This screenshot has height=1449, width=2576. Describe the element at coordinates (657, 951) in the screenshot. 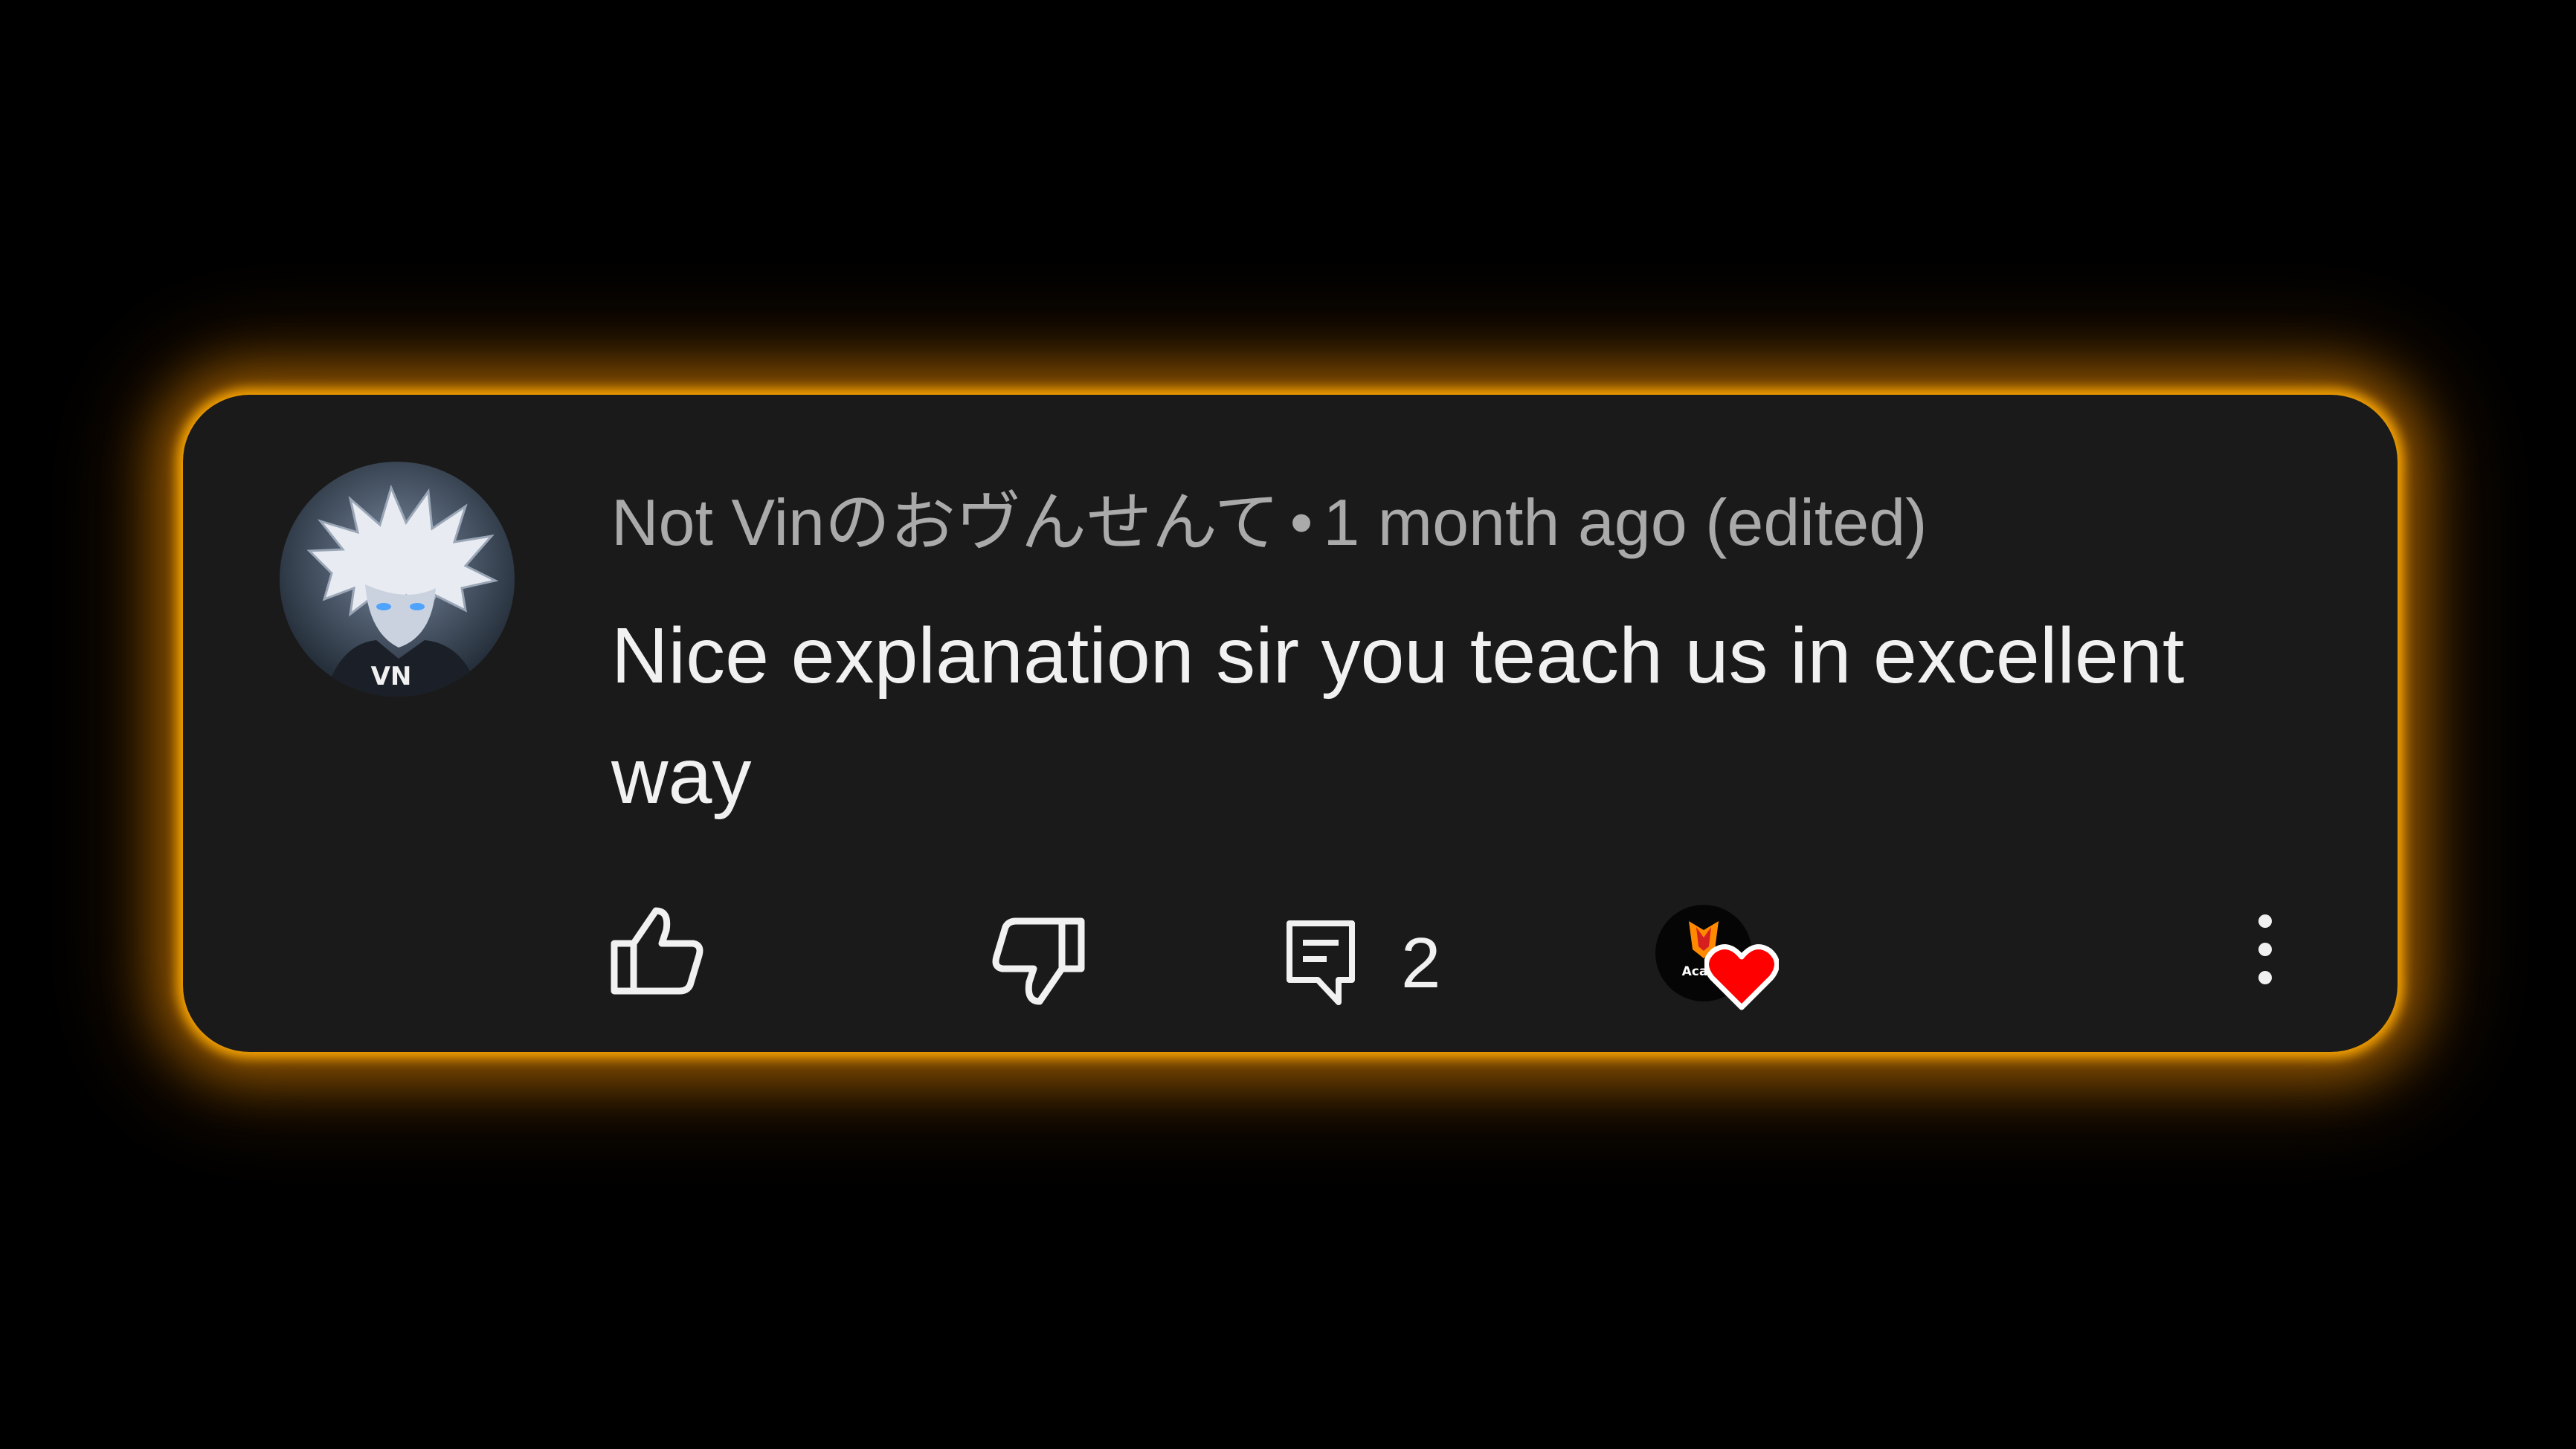

I see `thumbs-up-icon` at that location.